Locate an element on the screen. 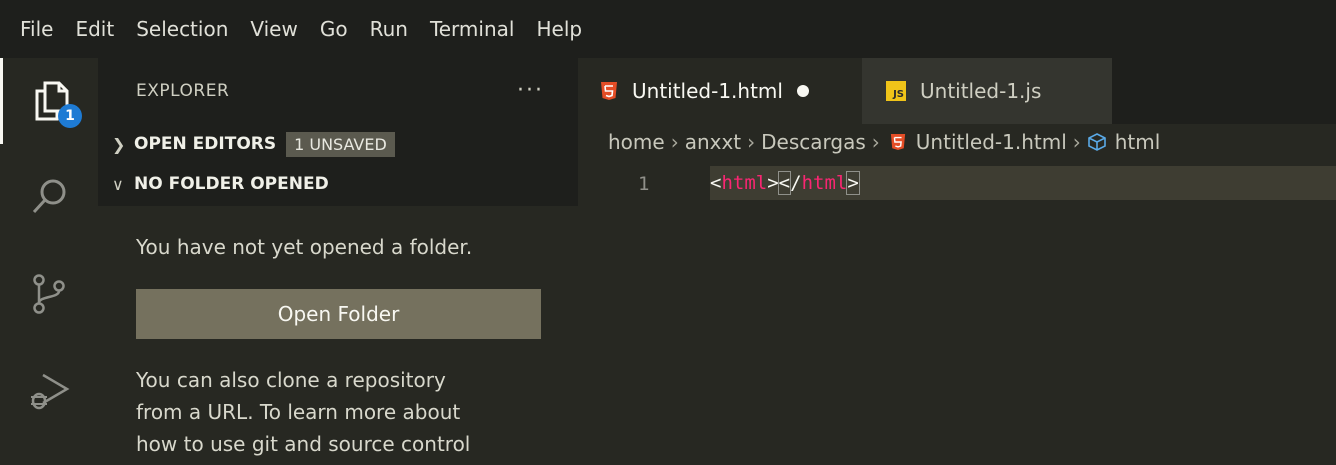  menu-view: View is located at coordinates (274, 29).